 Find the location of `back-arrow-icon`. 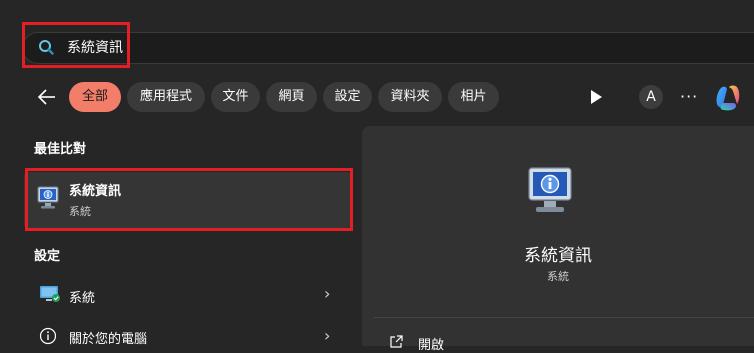

back-arrow-icon is located at coordinates (47, 97).